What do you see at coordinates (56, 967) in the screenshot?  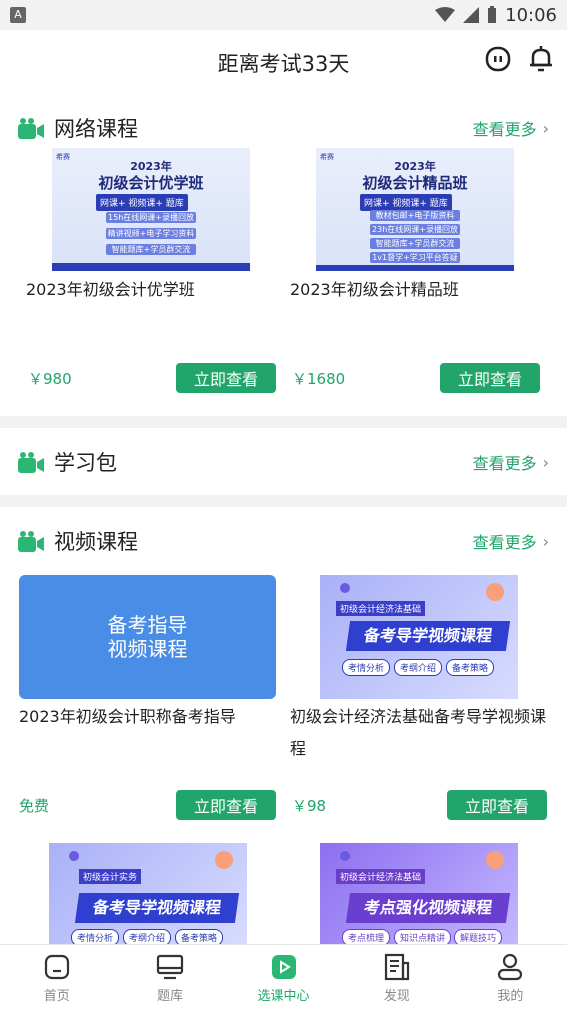 I see `home-icon` at bounding box center [56, 967].